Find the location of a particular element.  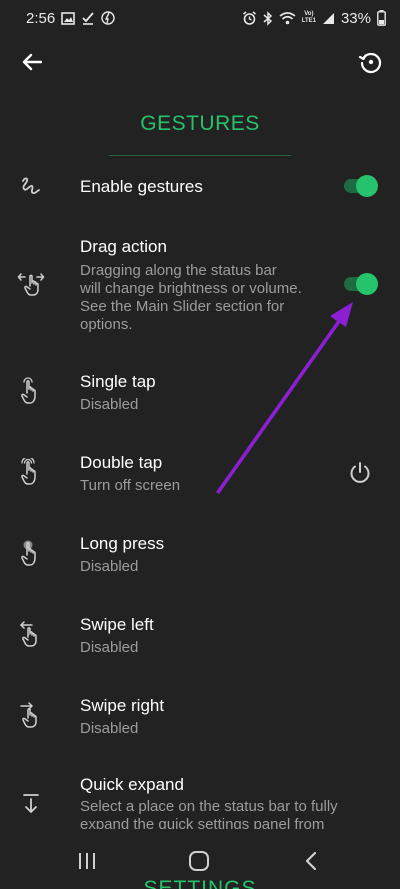

navigation-bar: SETTINGS is located at coordinates (200, 859).